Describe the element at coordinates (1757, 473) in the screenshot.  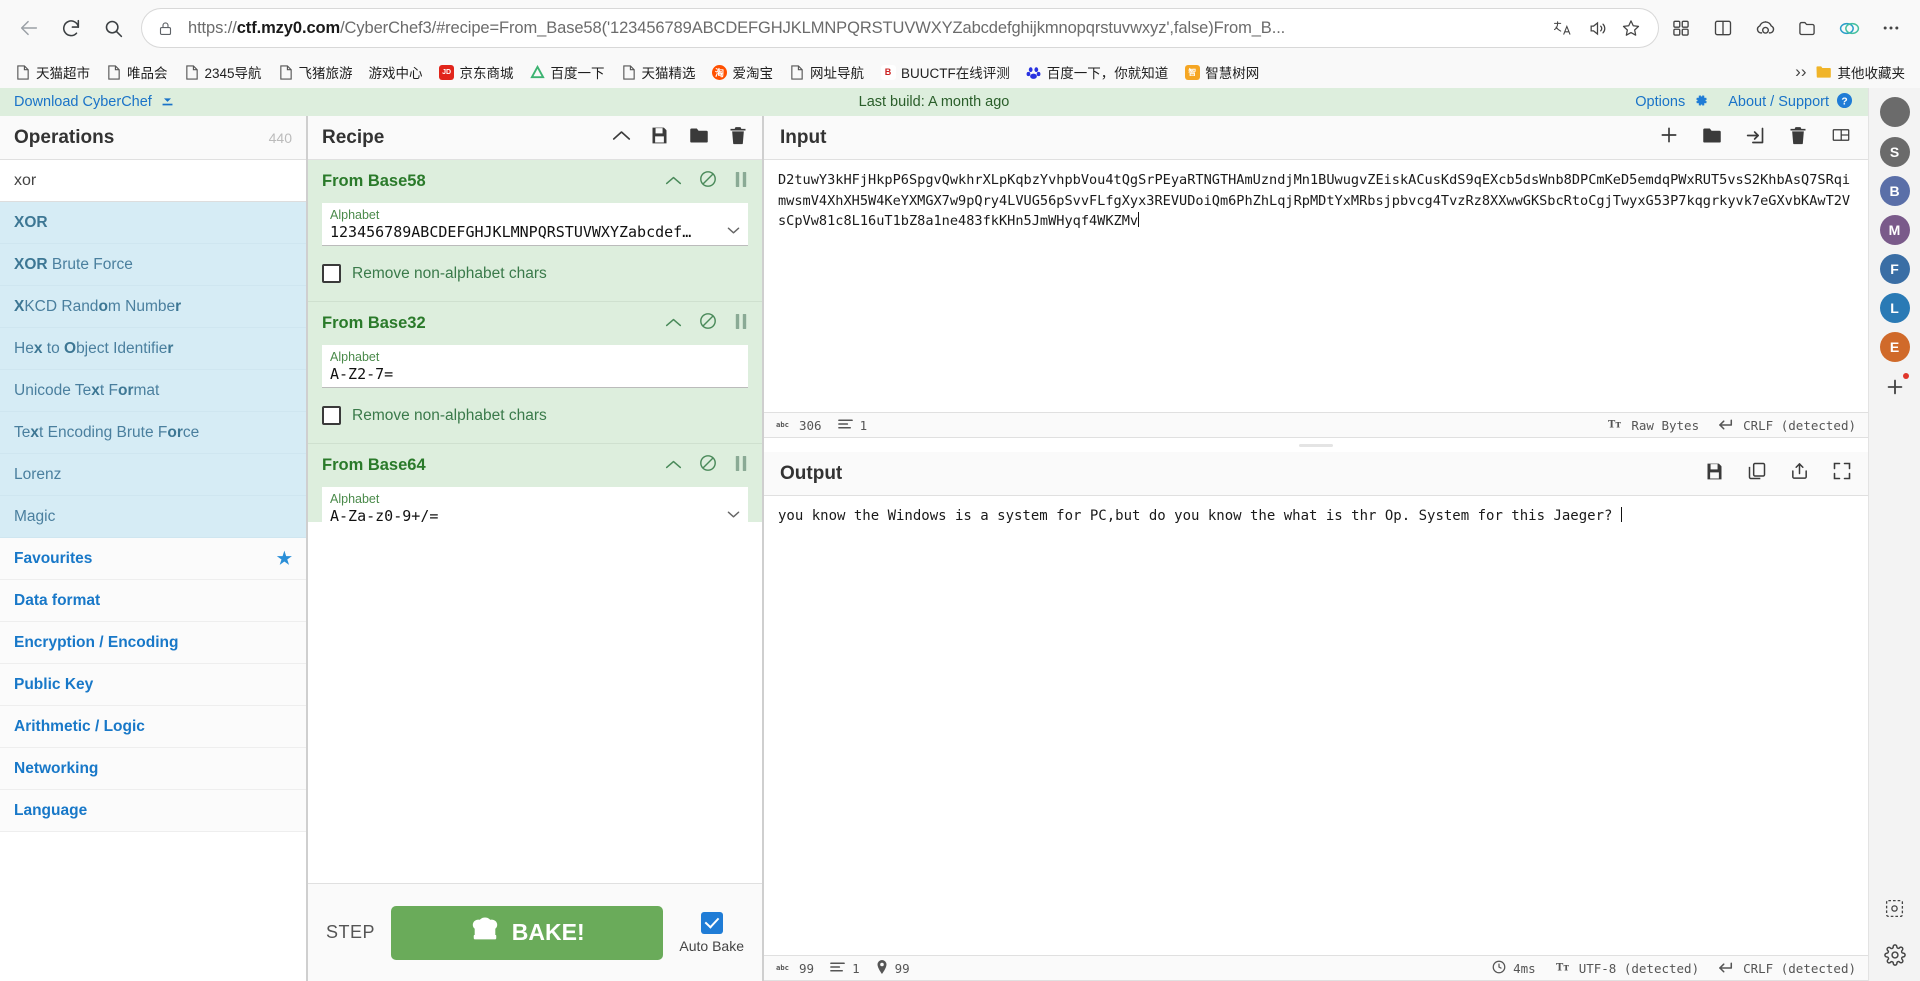
I see `copy-icon` at that location.